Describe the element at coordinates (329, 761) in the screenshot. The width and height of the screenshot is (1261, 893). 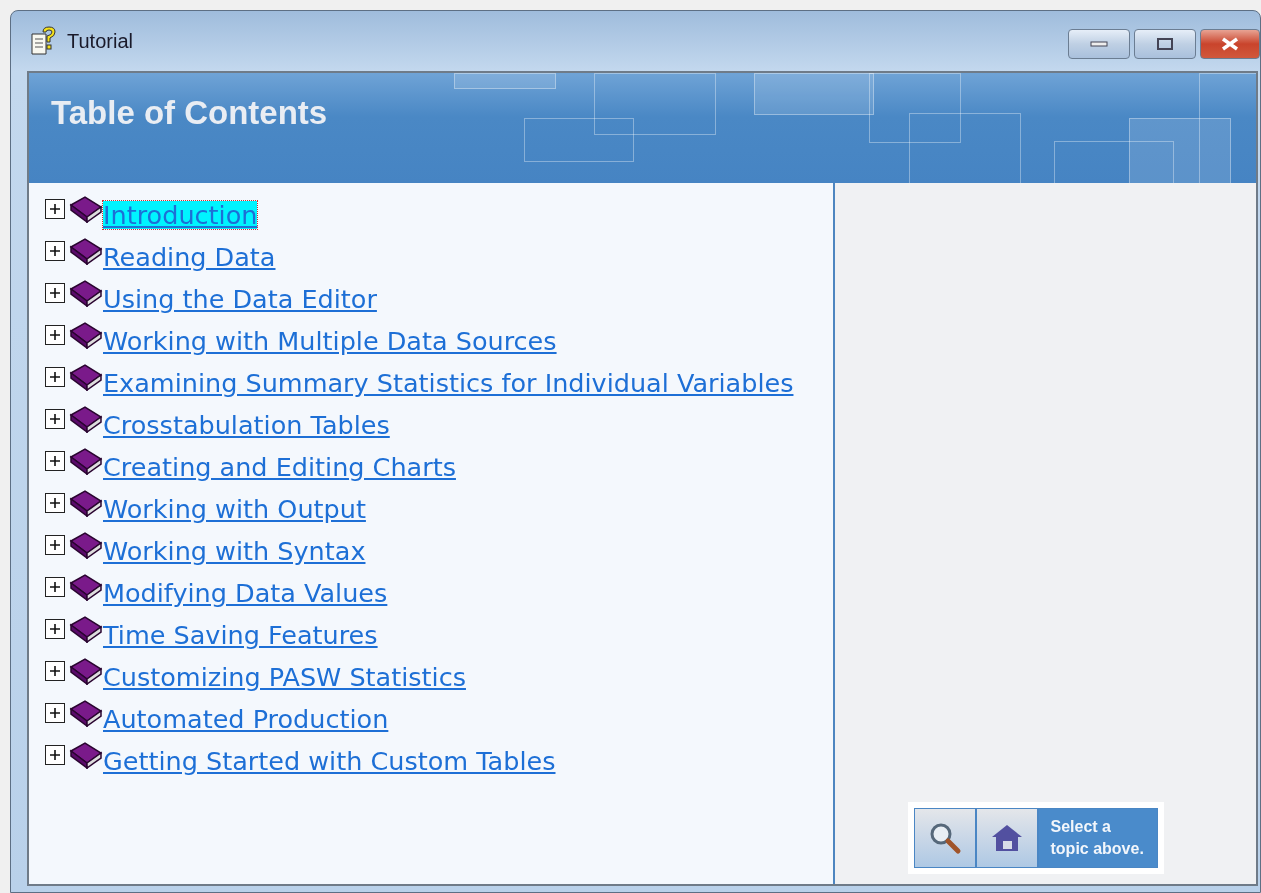
I see `topic-link: Getting Started with Custom Tables` at that location.